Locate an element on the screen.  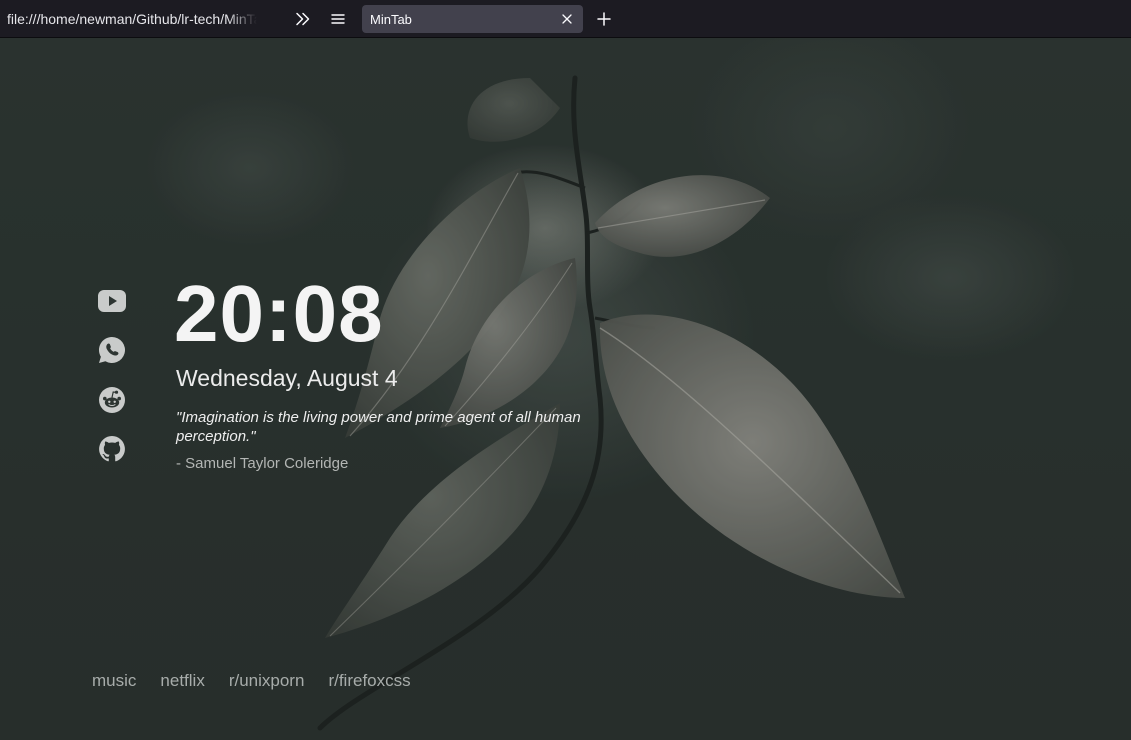
hamburger-icon is located at coordinates (338, 19).